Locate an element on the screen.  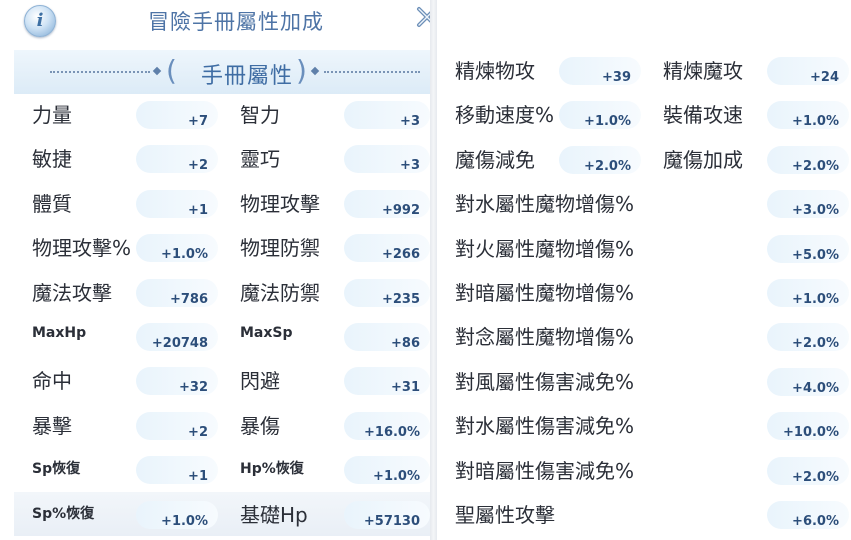
stat-row: 對水屬性魔物增傷% +3.0% is located at coordinates (644, 203).